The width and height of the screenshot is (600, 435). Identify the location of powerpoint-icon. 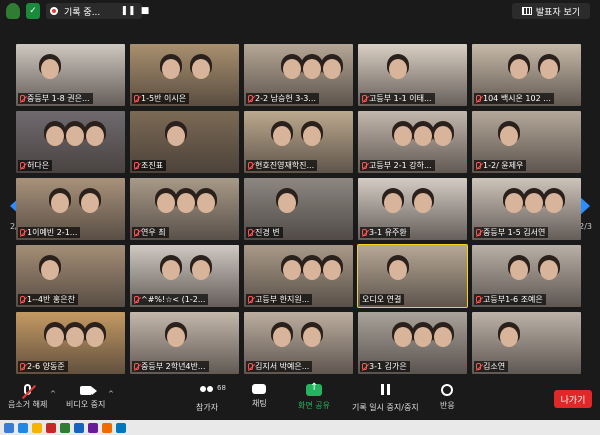
(51, 427).